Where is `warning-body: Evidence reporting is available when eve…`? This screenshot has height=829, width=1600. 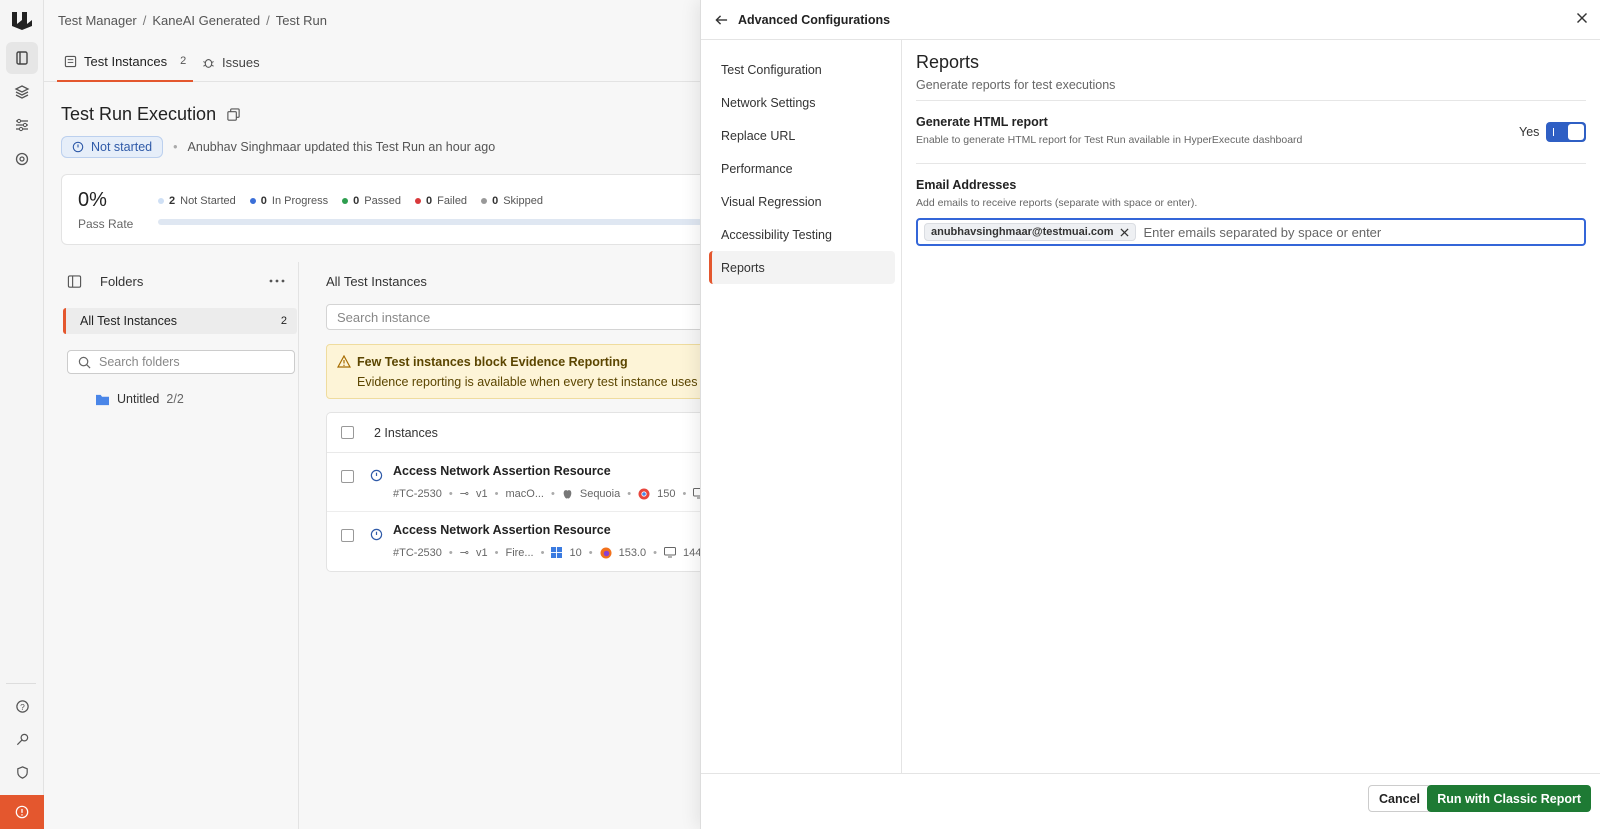
warning-body: Evidence reporting is available when eve… is located at coordinates (539, 382).